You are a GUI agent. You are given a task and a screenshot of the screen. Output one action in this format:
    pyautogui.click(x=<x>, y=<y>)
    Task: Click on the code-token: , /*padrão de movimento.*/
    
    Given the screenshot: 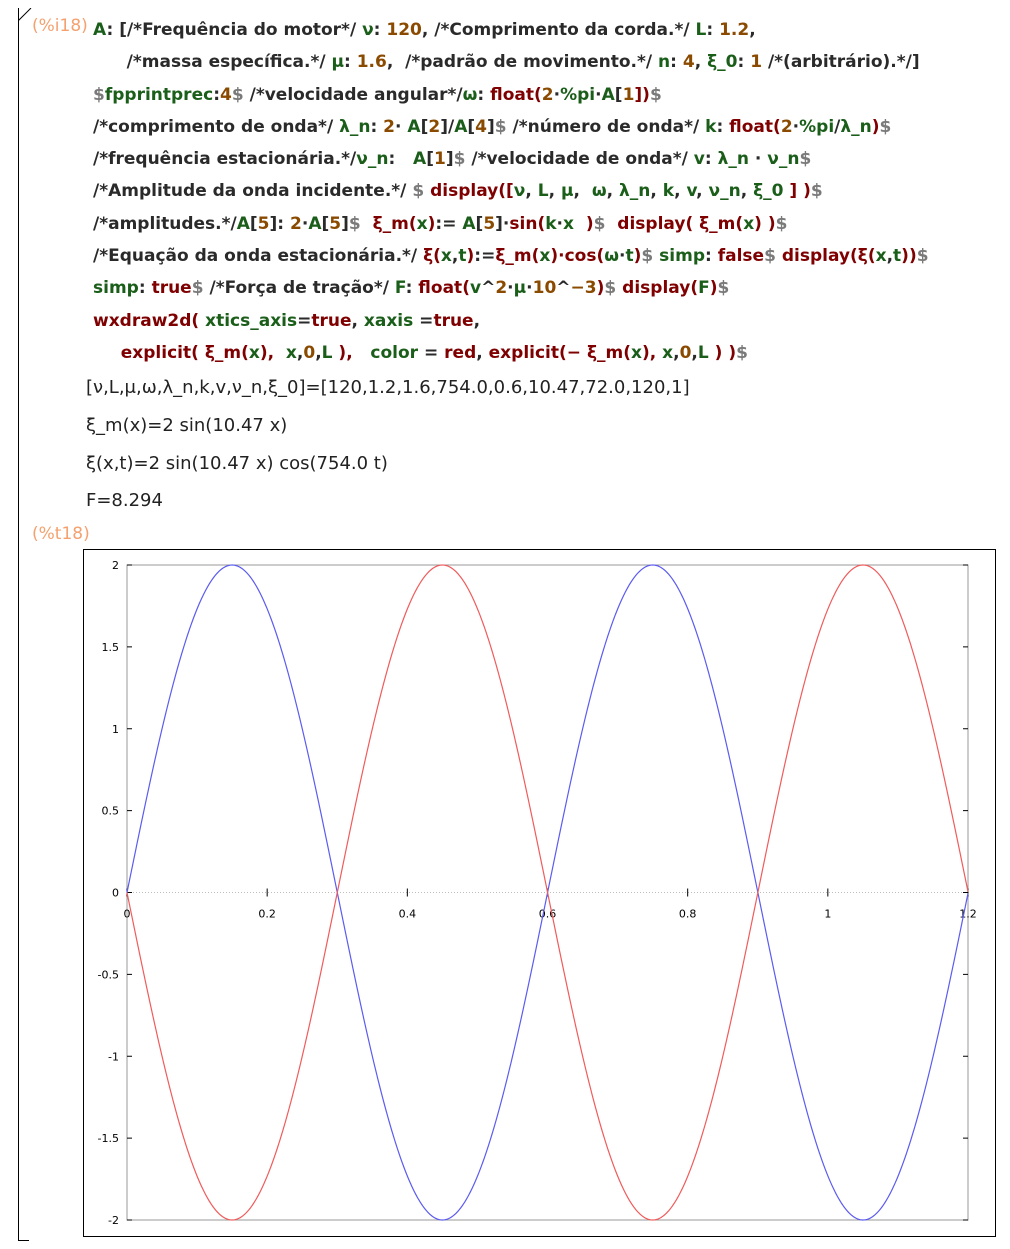 What is the action you would take?
    pyautogui.click(x=522, y=62)
    